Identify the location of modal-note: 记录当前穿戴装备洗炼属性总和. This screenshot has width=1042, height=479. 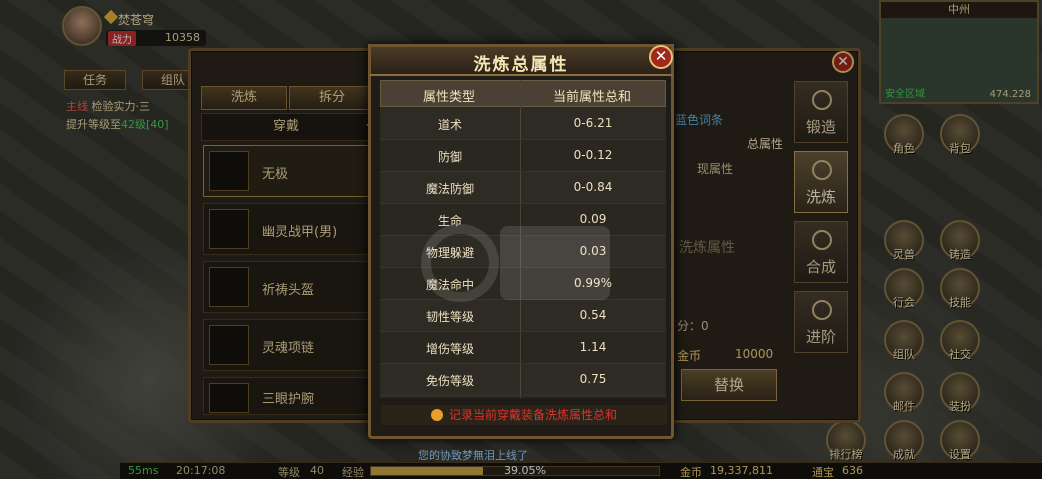
(524, 415).